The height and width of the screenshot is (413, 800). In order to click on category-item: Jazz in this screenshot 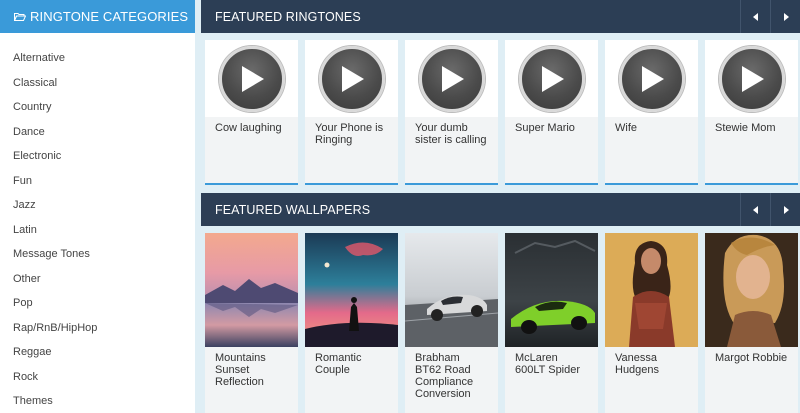, I will do `click(97, 205)`.